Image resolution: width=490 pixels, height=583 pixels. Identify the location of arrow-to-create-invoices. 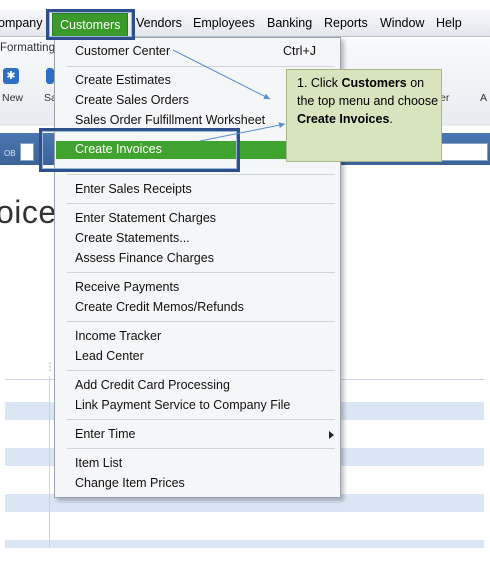
(242, 132).